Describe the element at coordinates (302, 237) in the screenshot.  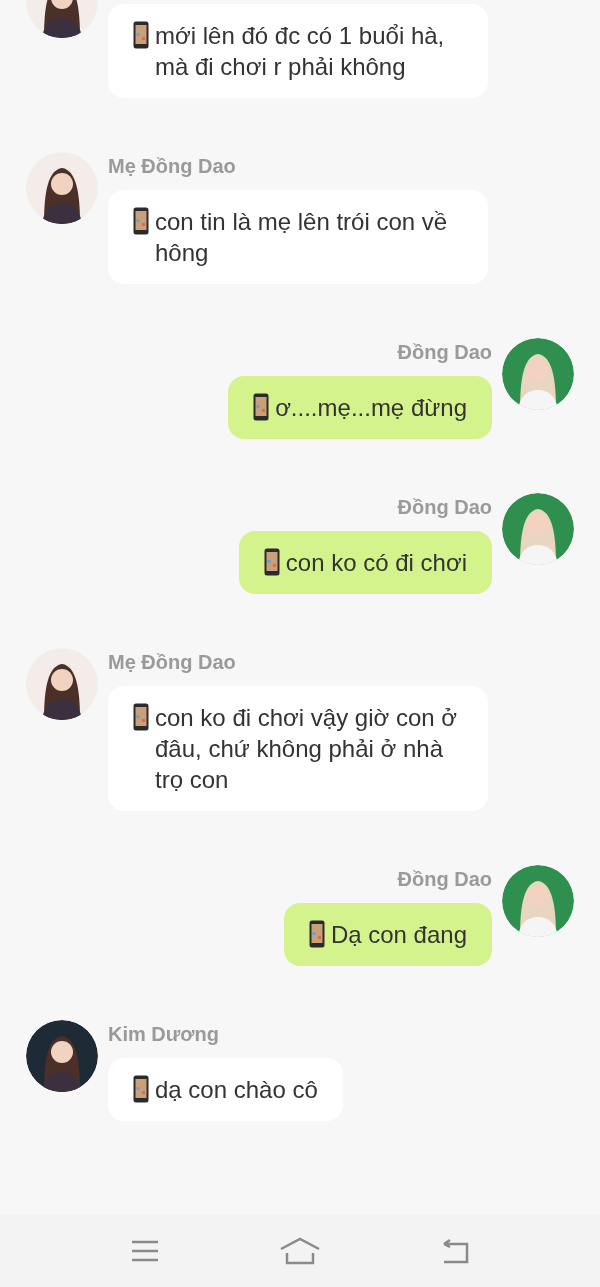
I see `message-text: con tin là mẹ lên trói con về hông` at that location.